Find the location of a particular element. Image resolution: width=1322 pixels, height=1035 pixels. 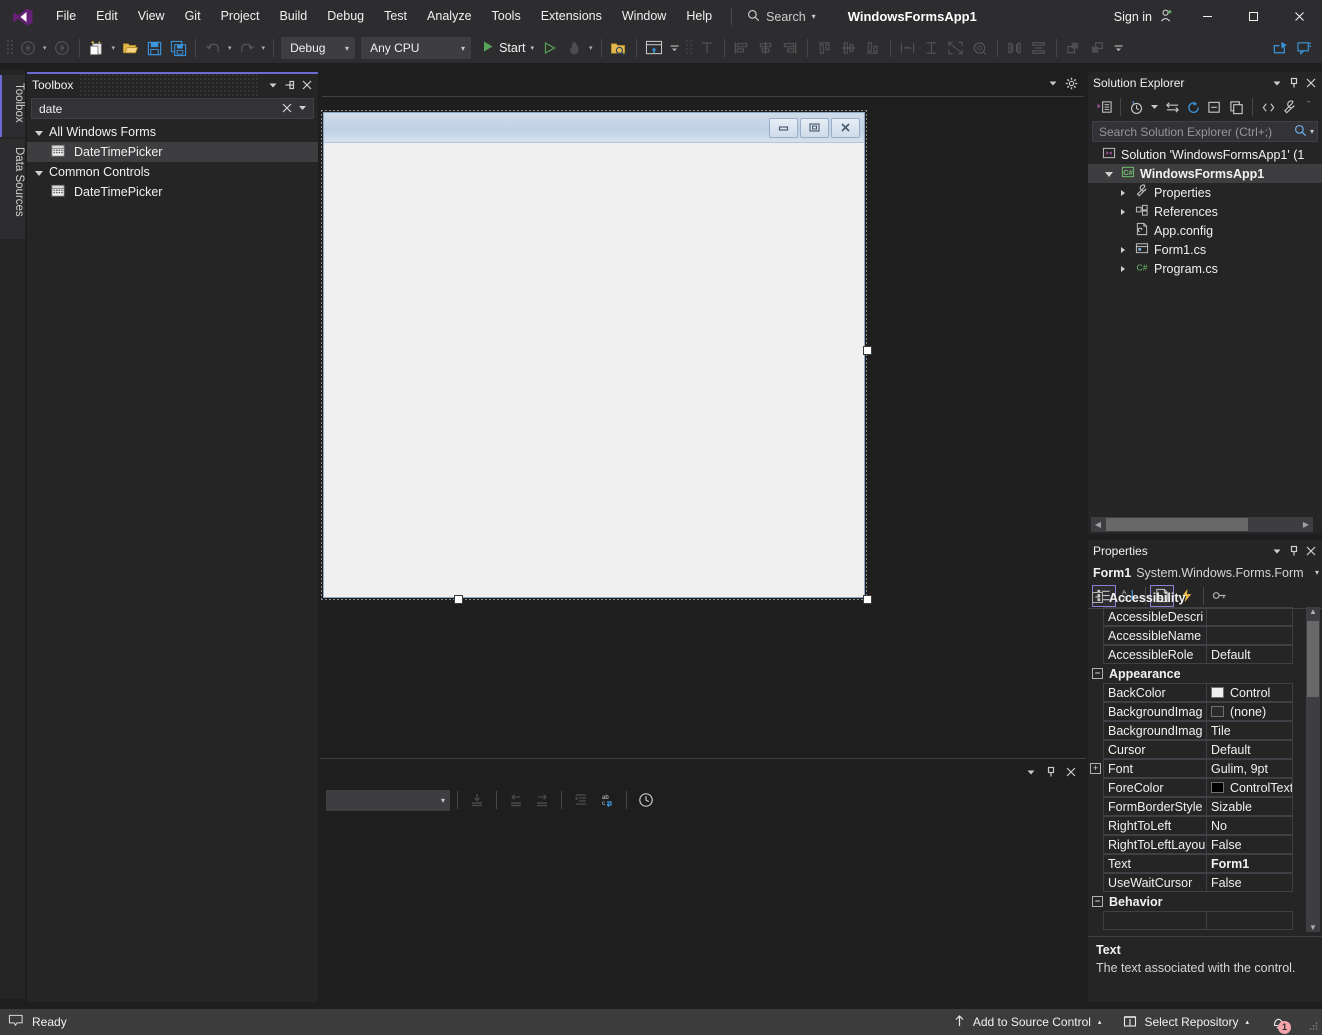

pending-changes-dropdown-icon is located at coordinates (1154, 107).